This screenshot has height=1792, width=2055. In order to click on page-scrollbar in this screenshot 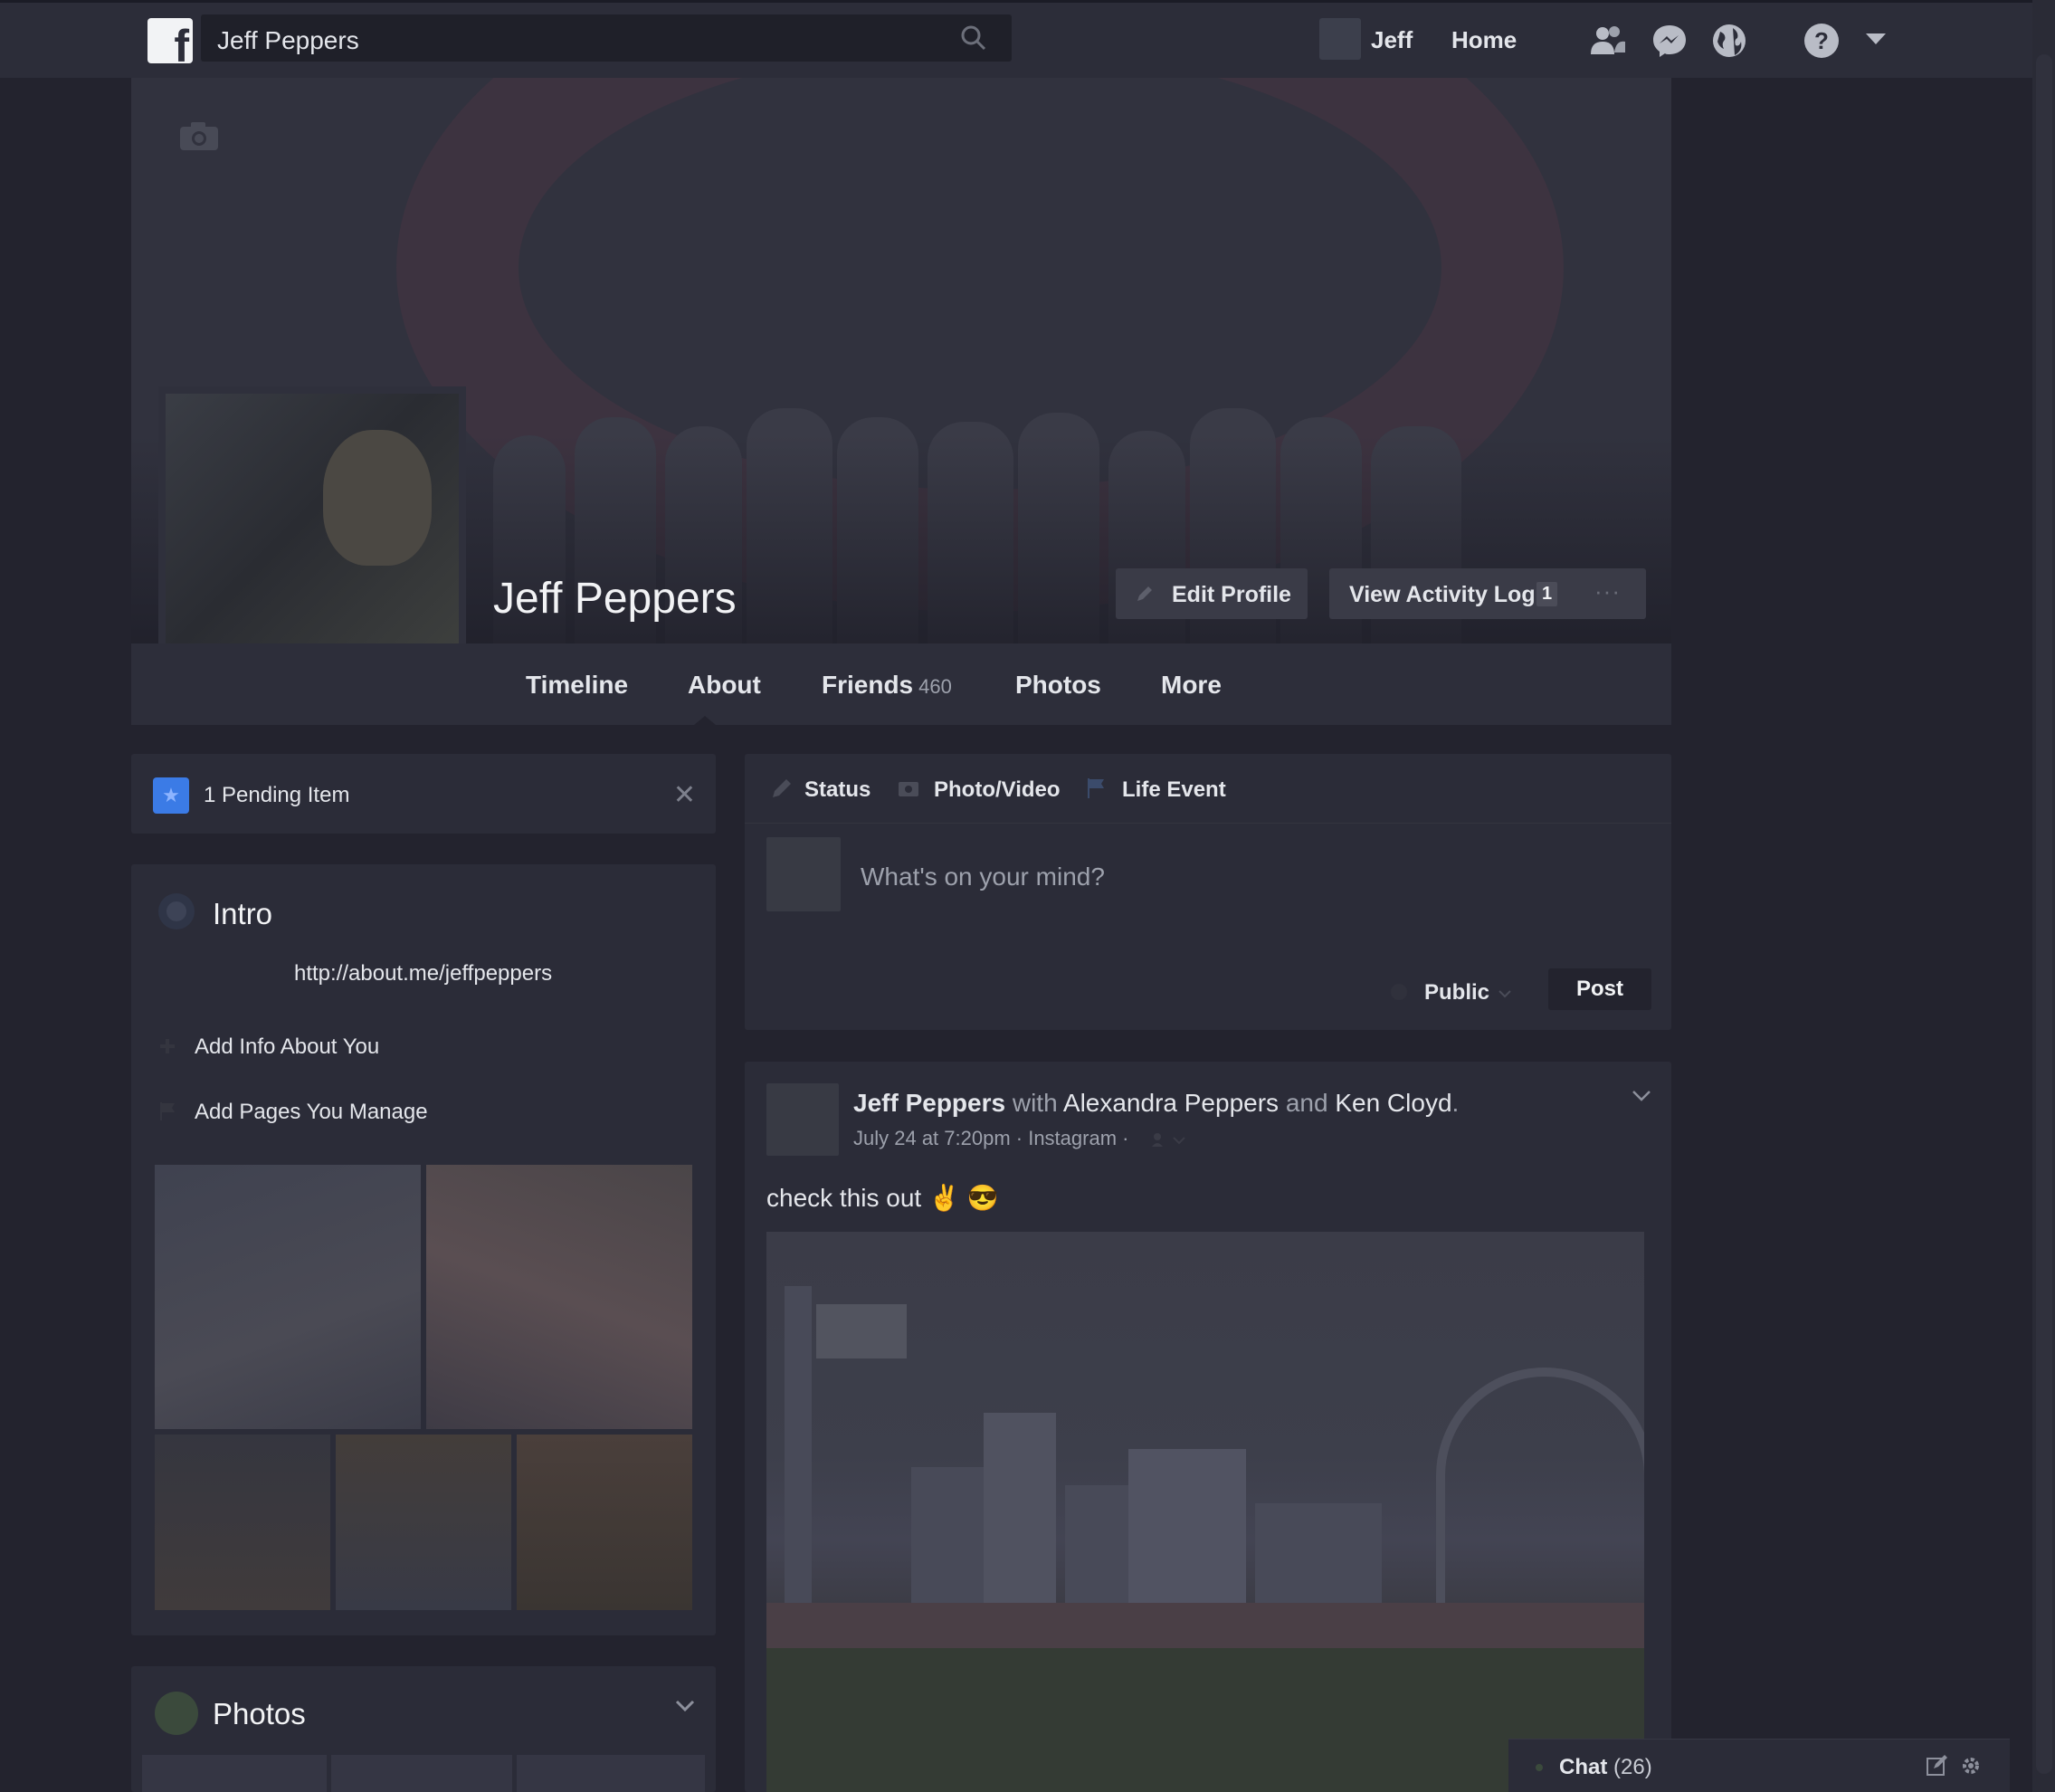, I will do `click(2044, 896)`.